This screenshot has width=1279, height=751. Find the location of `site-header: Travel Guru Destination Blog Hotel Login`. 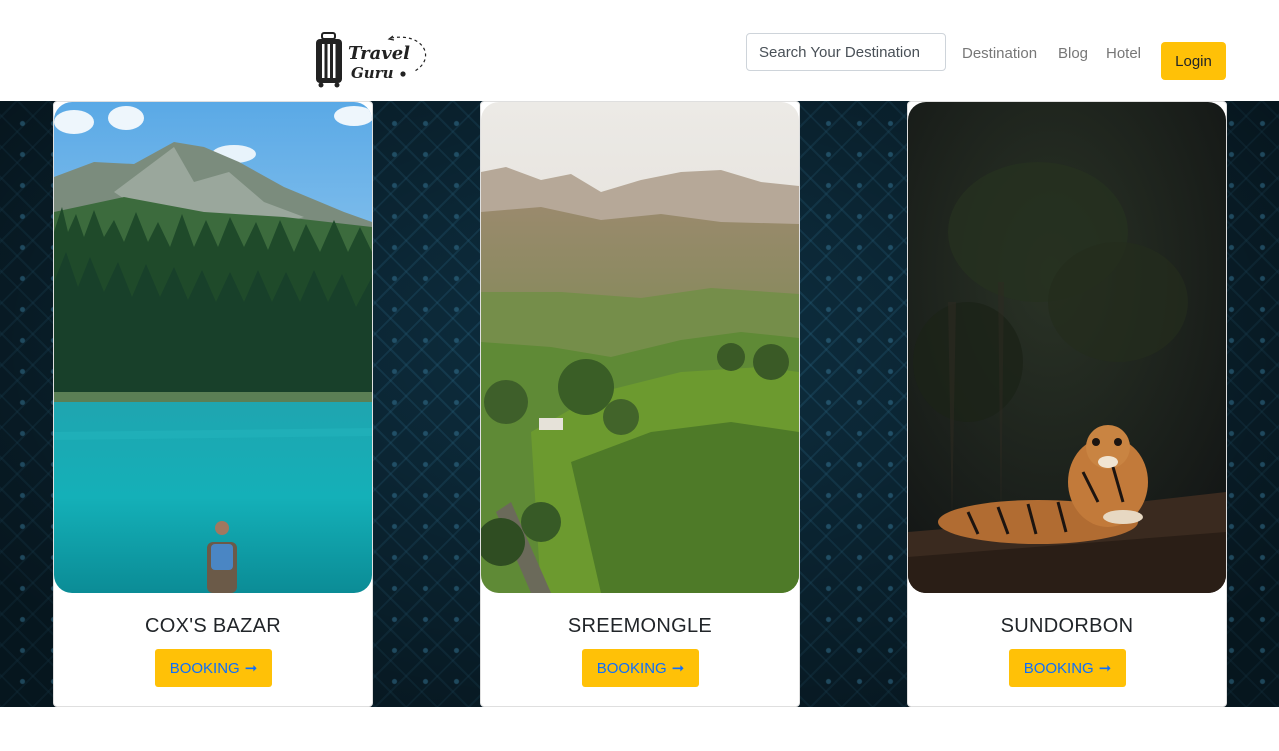

site-header: Travel Guru Destination Blog Hotel Login is located at coordinates (639, 50).